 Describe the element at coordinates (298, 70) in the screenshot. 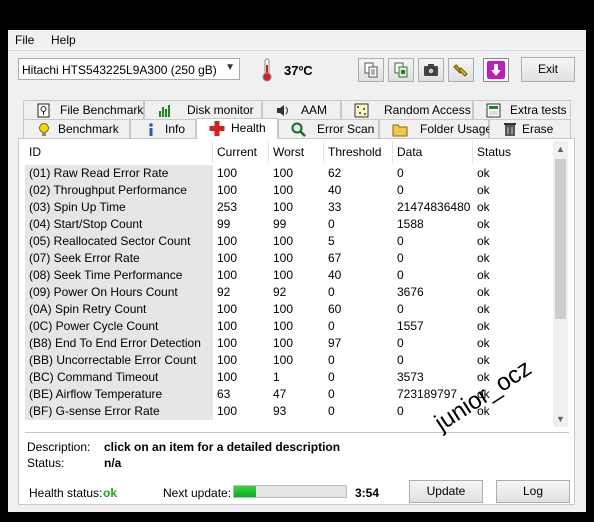

I see `temperature-readout: 37ºC` at that location.